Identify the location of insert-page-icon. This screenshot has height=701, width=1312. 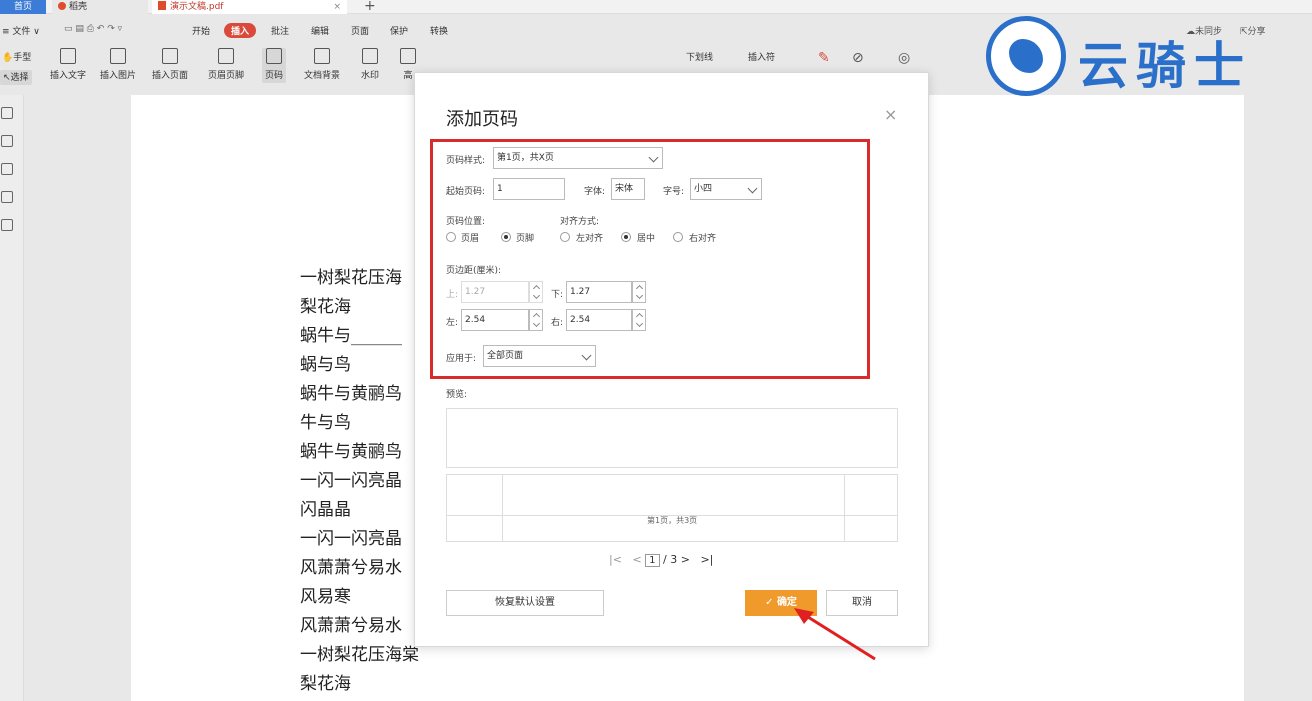
(170, 56).